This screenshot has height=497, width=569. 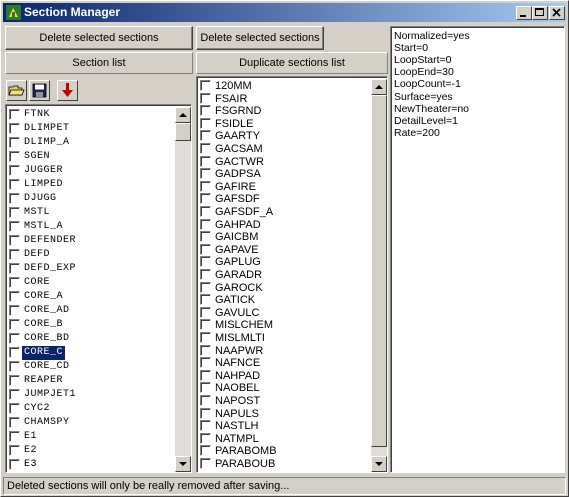 I want to click on close-button, so click(x=557, y=13).